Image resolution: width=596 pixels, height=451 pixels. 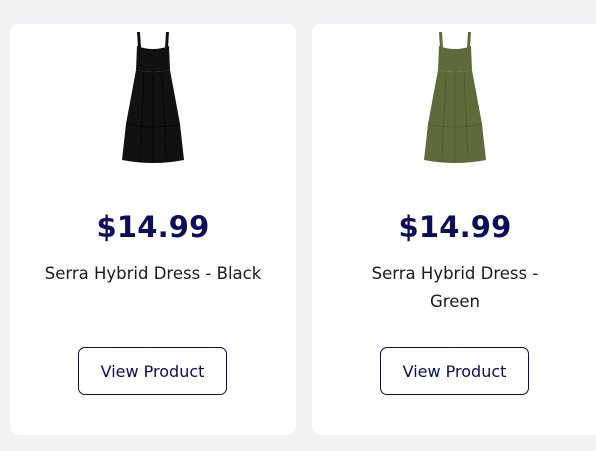 I want to click on product-title: Serra Hybrid Dress - Black, so click(x=153, y=273).